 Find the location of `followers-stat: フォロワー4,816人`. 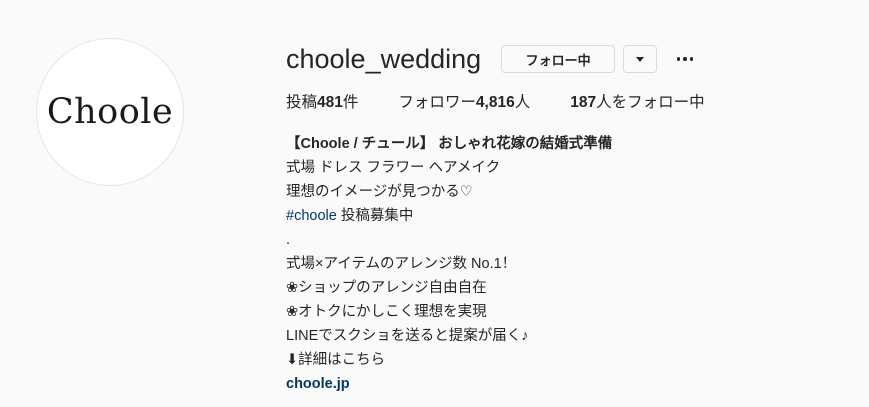

followers-stat: フォロワー4,816人 is located at coordinates (464, 103).